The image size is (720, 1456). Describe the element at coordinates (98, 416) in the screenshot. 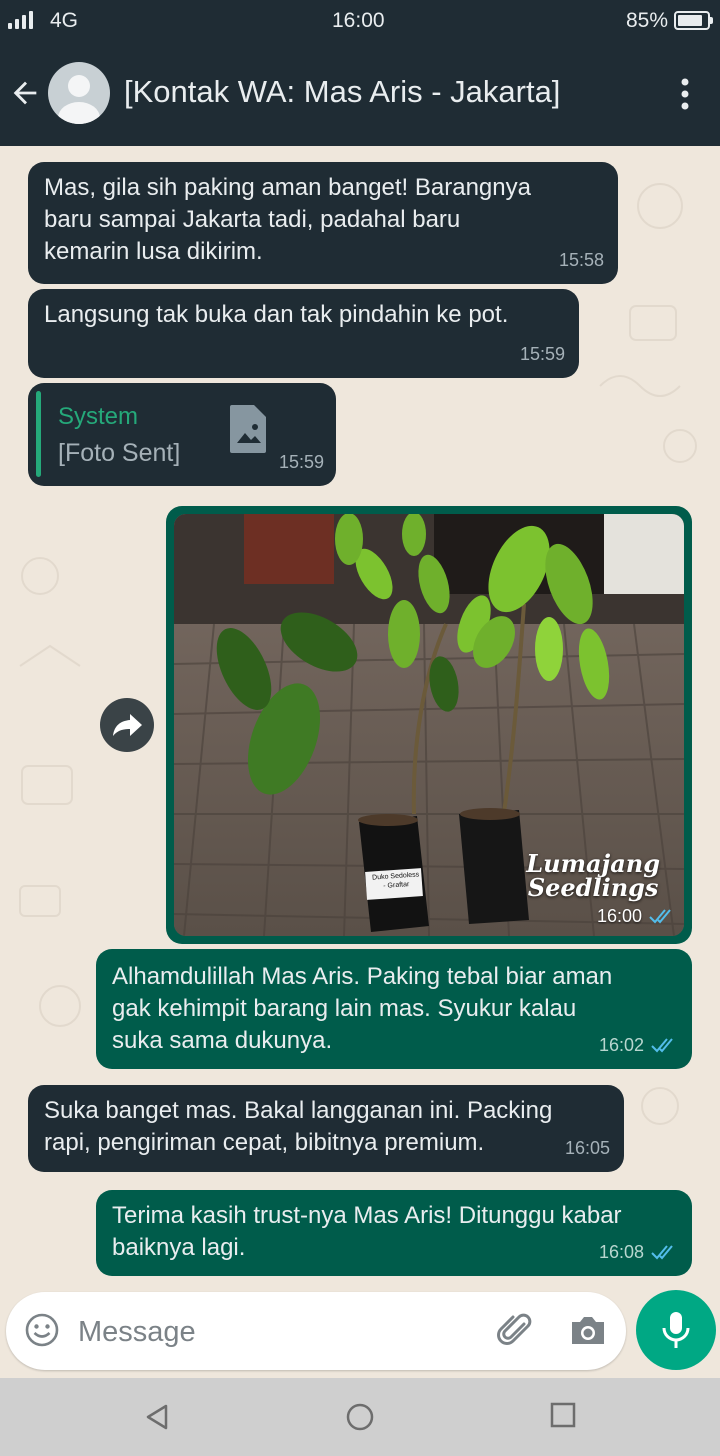

I see `reply-sender: System` at that location.